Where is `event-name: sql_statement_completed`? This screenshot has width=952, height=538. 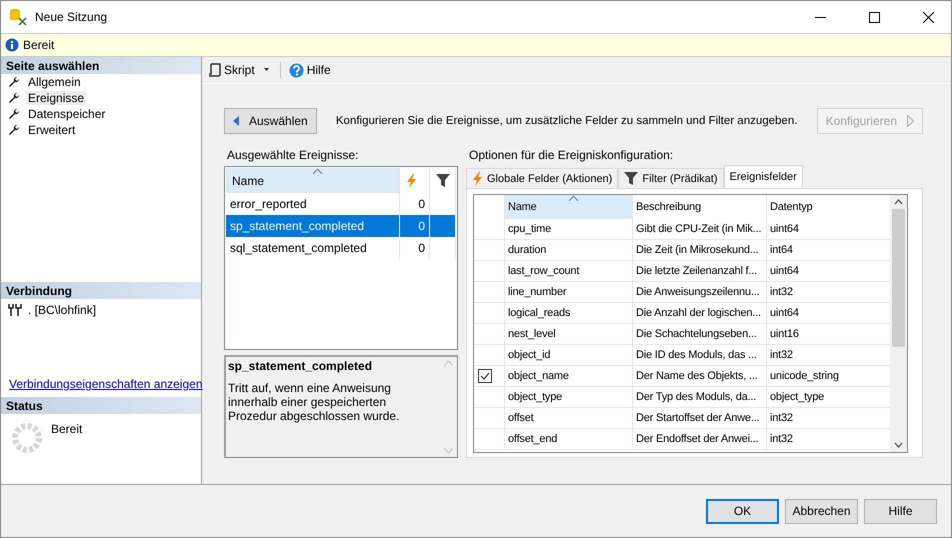
event-name: sql_statement_completed is located at coordinates (313, 248).